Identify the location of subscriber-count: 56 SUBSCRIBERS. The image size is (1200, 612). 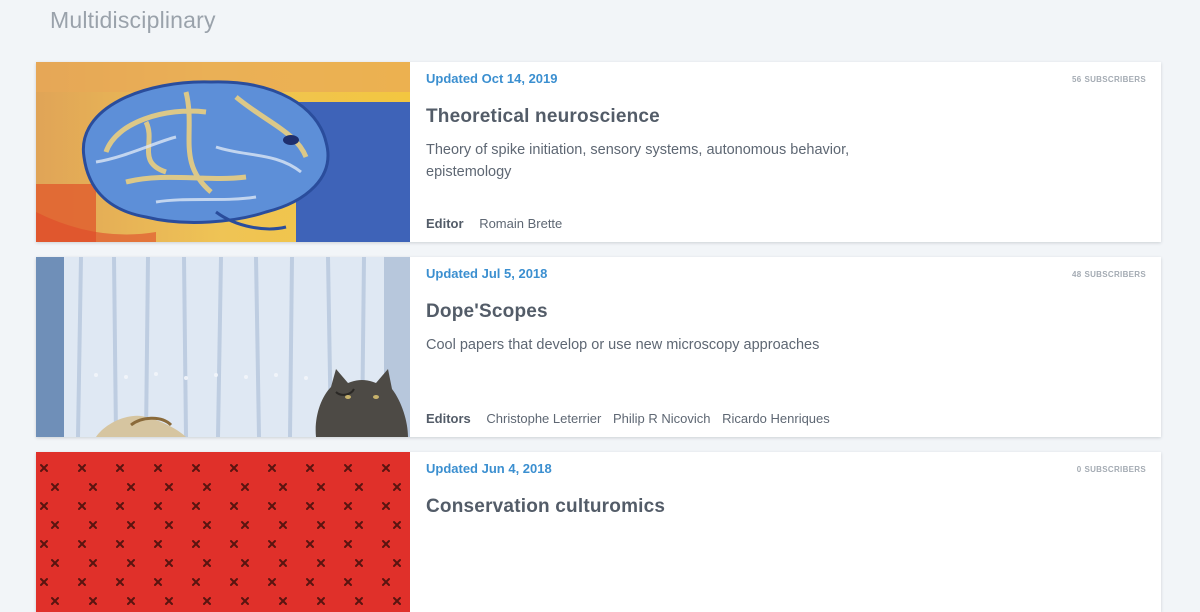
(1107, 79).